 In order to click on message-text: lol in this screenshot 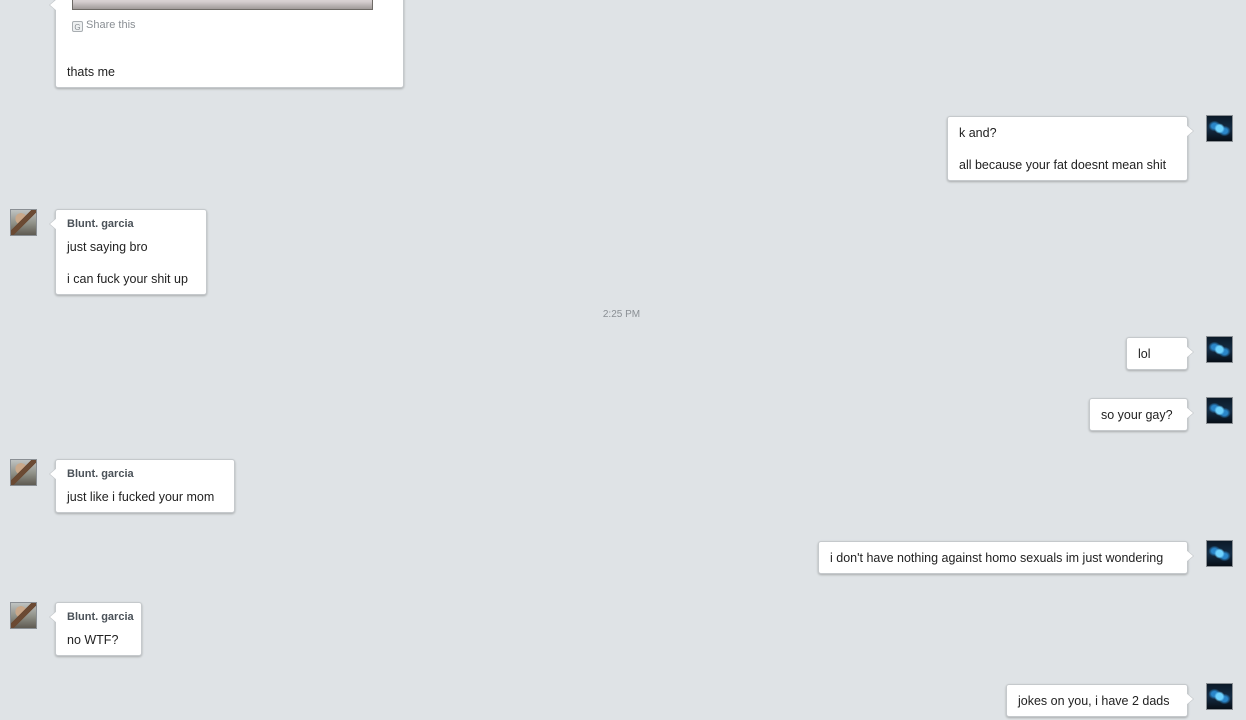, I will do `click(1144, 354)`.